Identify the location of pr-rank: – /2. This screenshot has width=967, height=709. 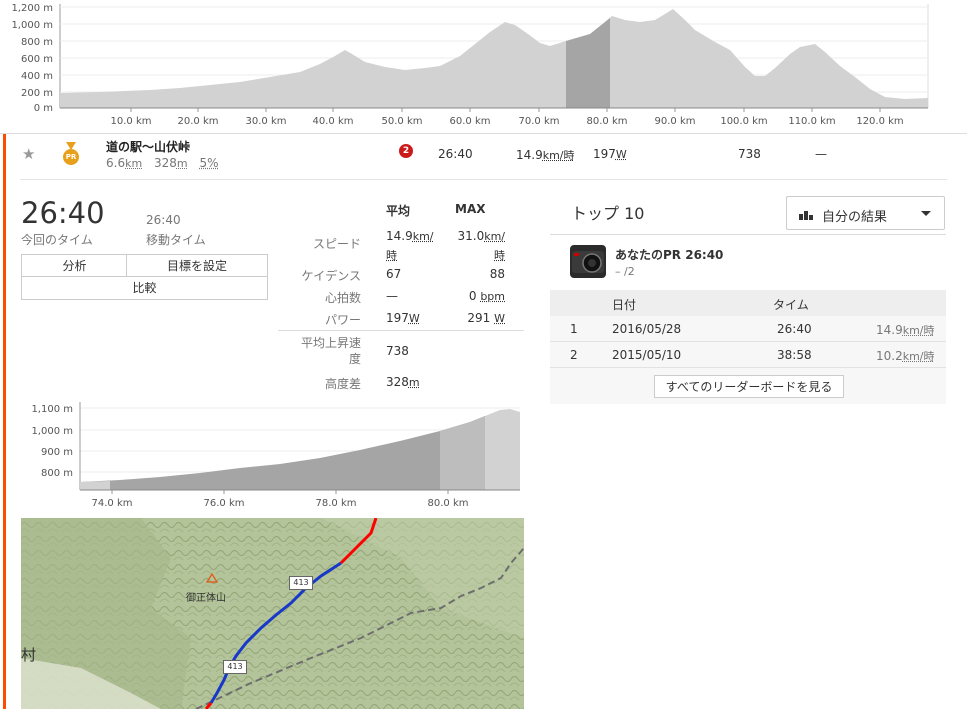
(625, 271).